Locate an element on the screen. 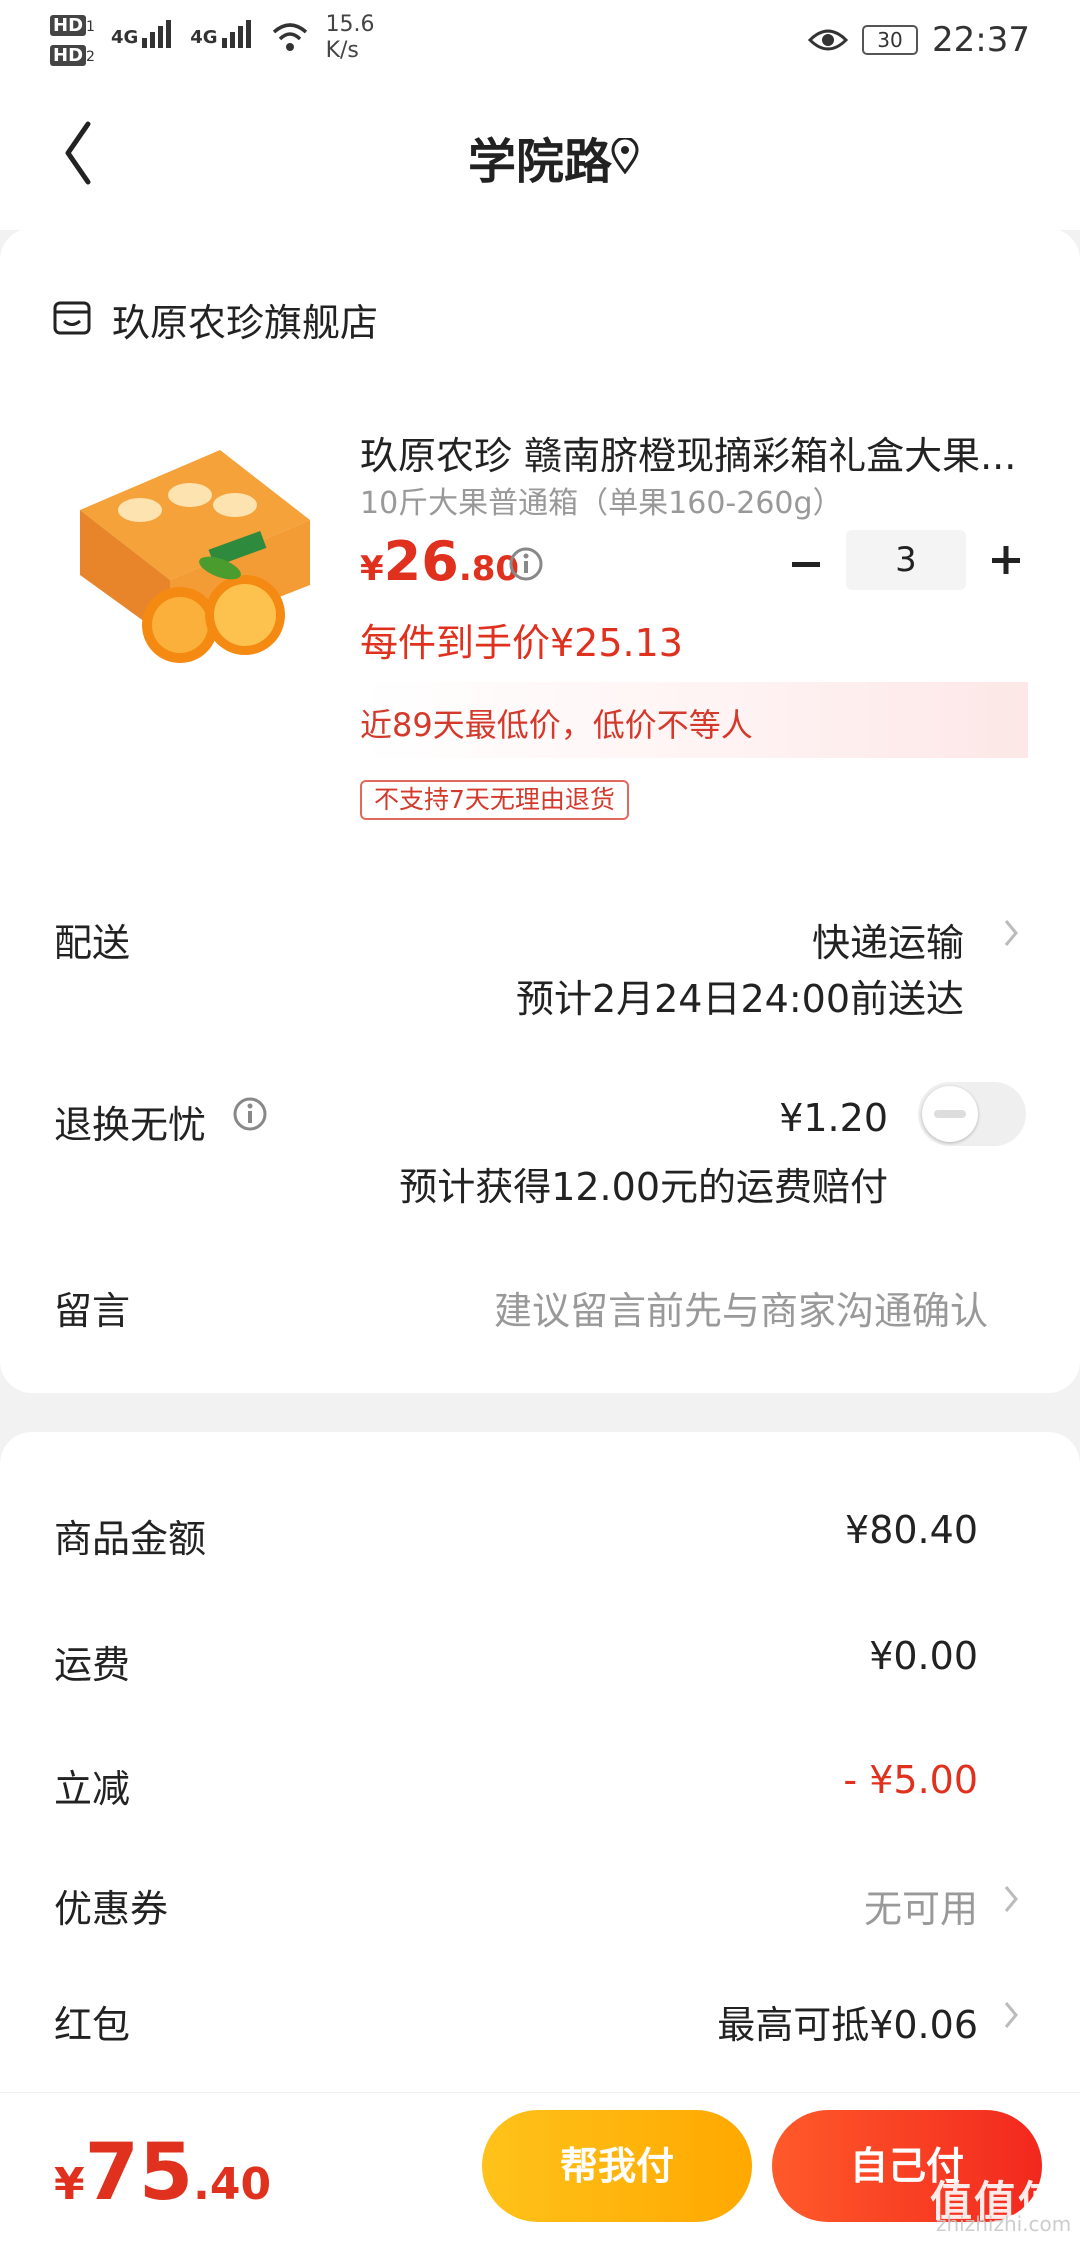 This screenshot has width=1080, height=2241. shipping-value: ¥0.00 is located at coordinates (923, 1656).